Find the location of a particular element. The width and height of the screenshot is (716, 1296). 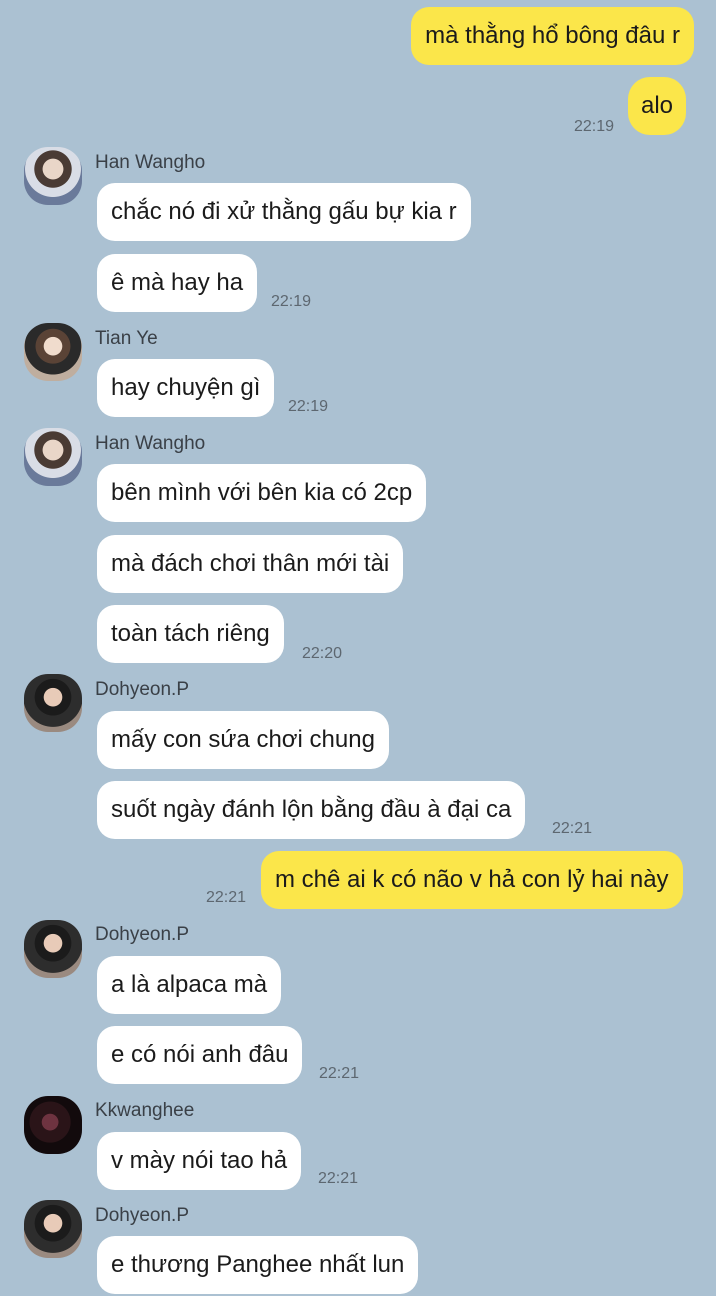

incoming-message-bubble: a là alpaca mà is located at coordinates (189, 985).